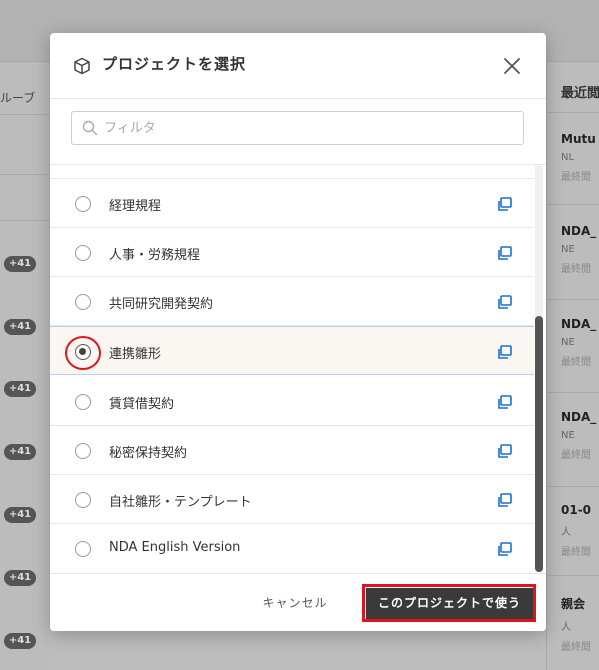 This screenshot has height=670, width=599. I want to click on list-scrollbar, so click(539, 369).